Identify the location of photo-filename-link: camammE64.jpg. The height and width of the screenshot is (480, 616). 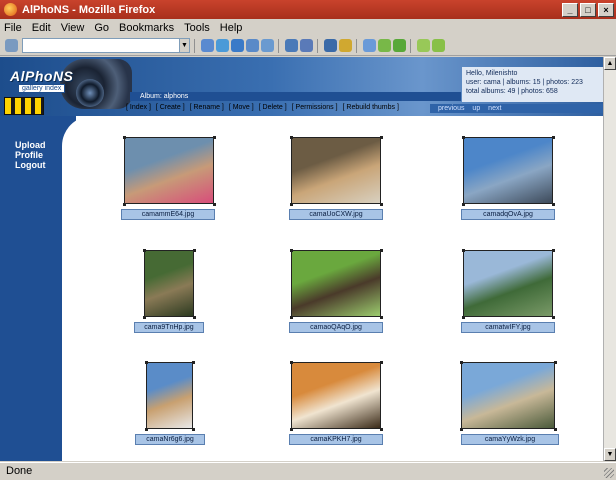
(168, 214).